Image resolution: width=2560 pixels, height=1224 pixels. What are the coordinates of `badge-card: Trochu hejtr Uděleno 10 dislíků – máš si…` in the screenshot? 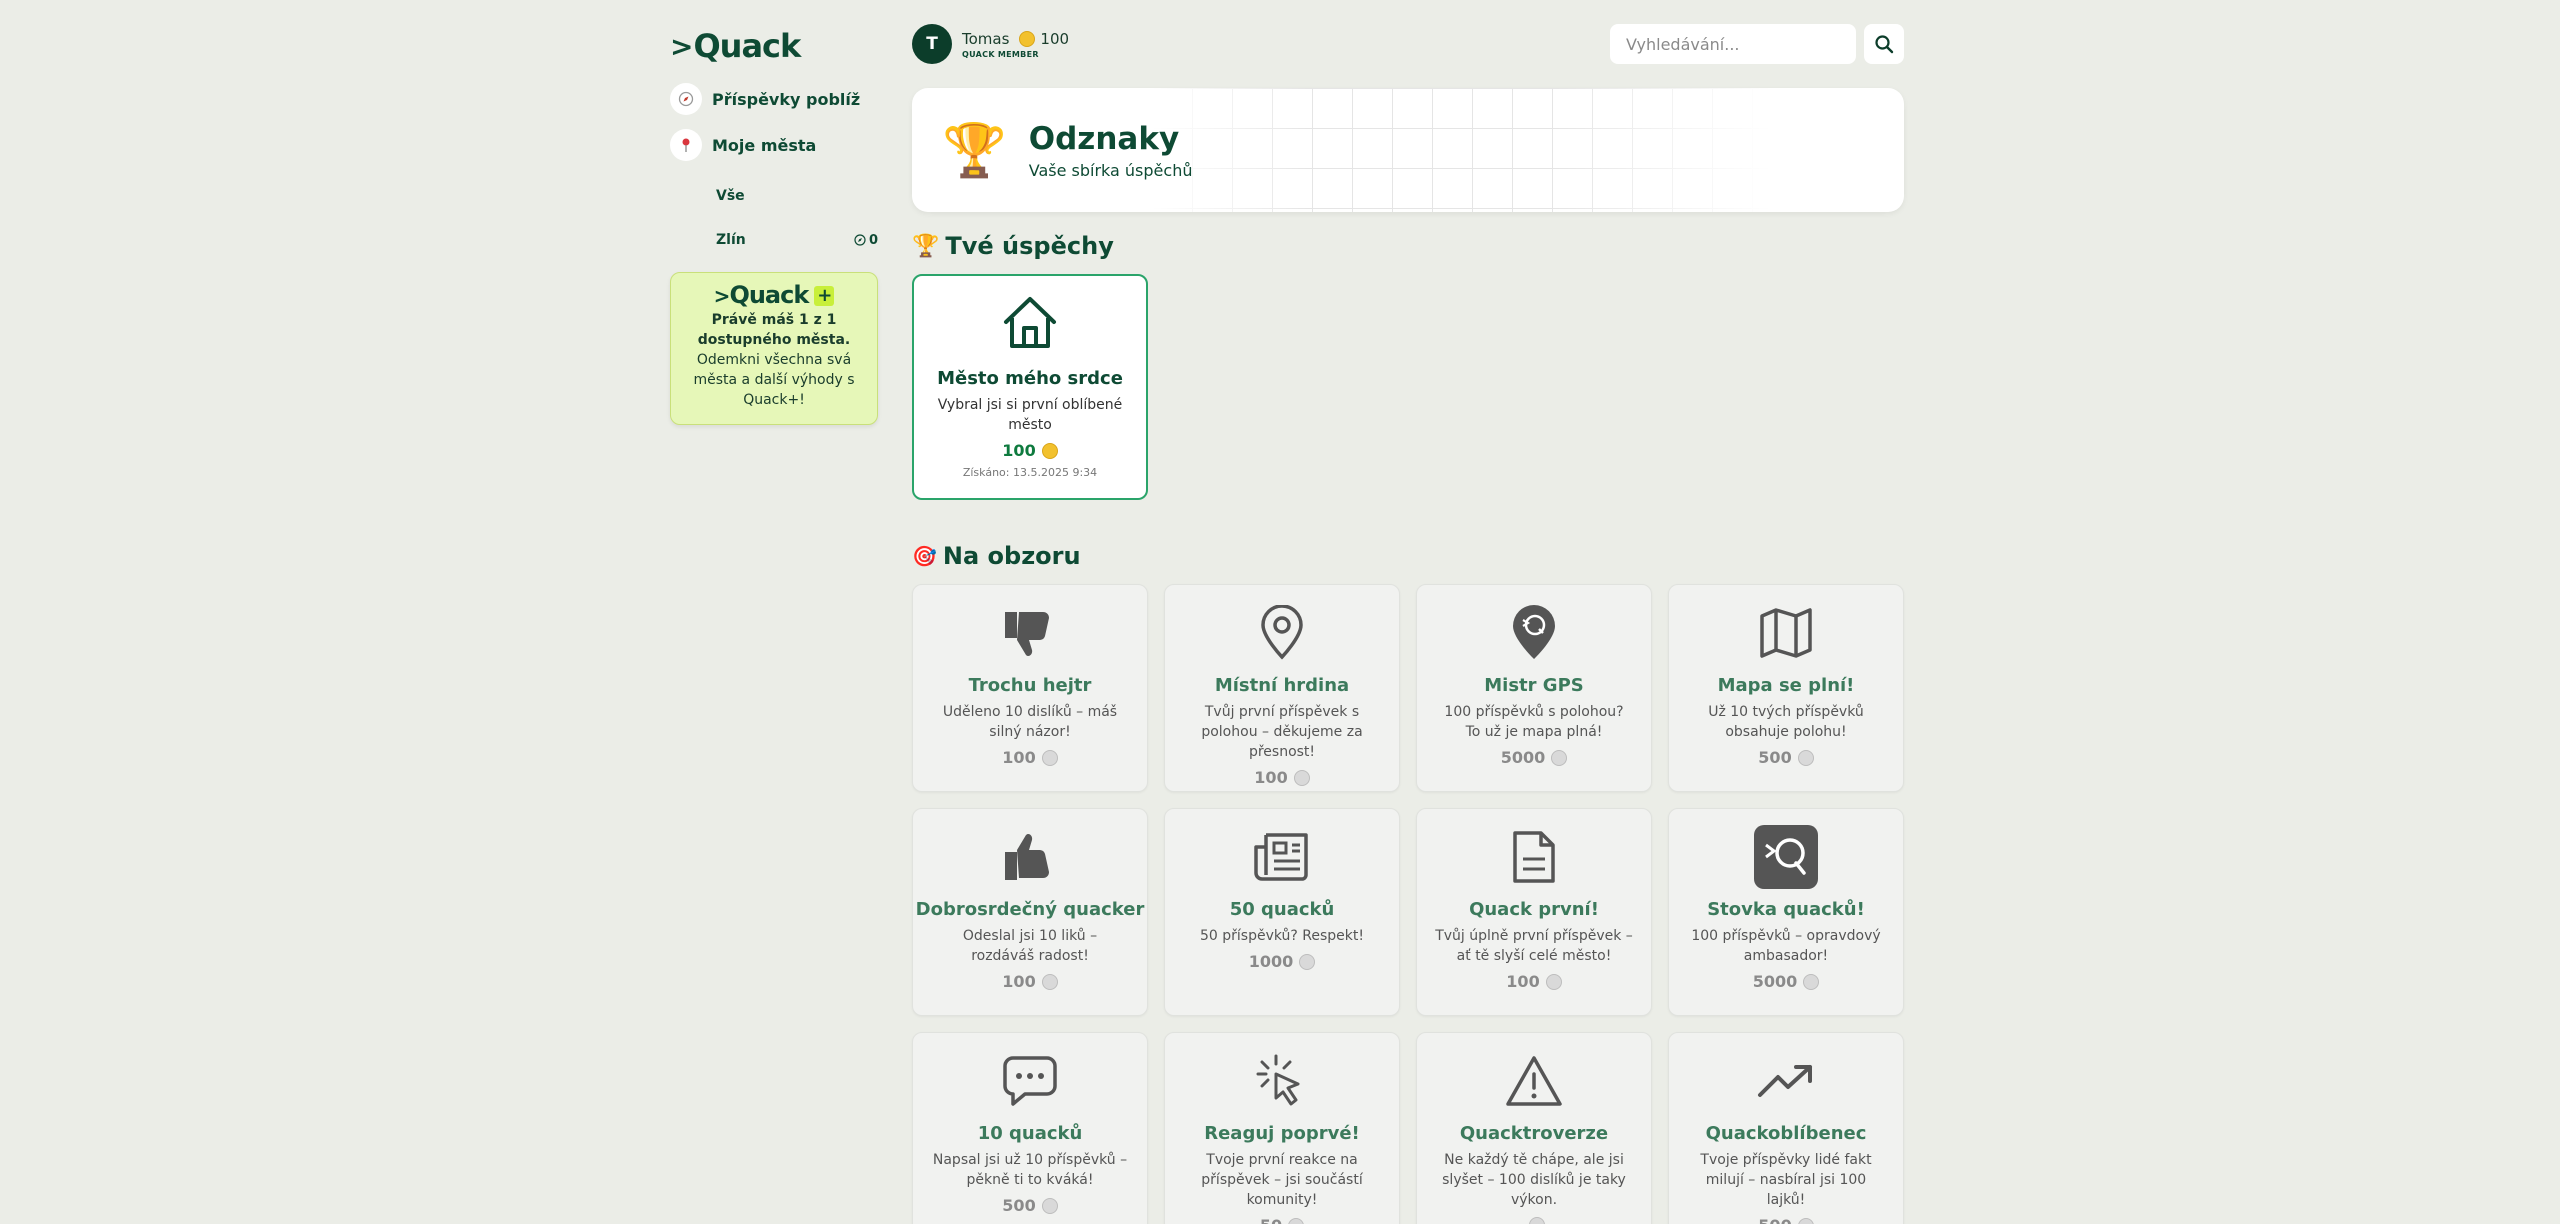 It's located at (1030, 688).